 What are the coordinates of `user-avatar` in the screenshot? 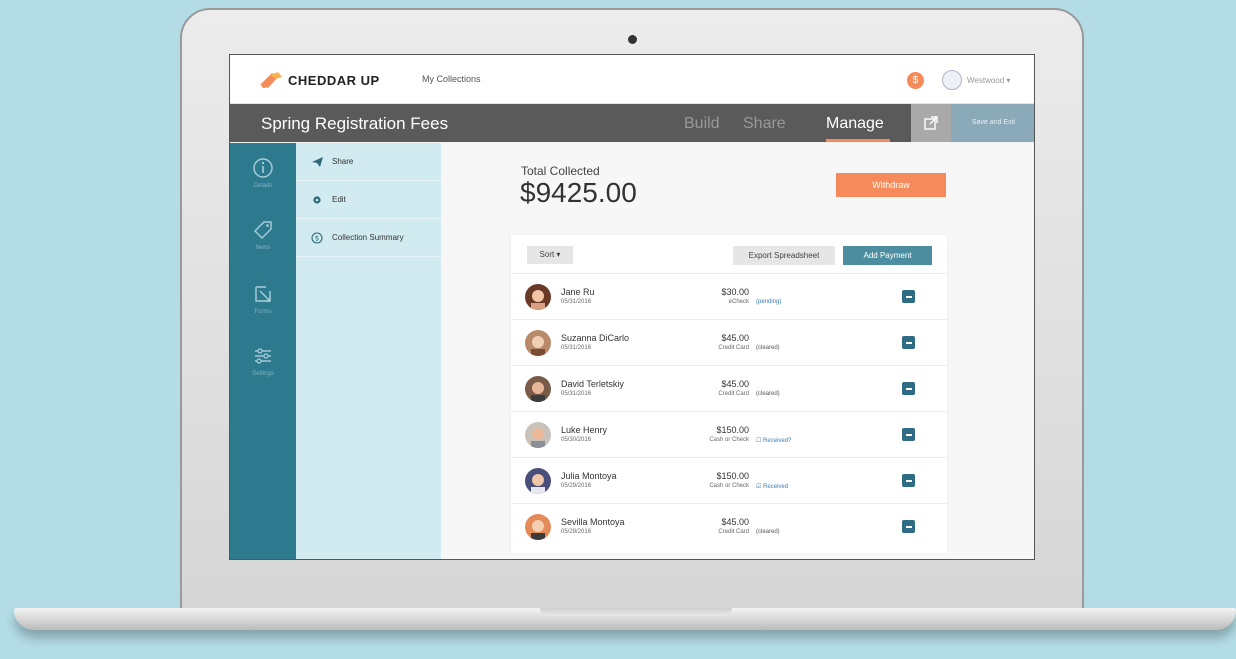 It's located at (952, 80).